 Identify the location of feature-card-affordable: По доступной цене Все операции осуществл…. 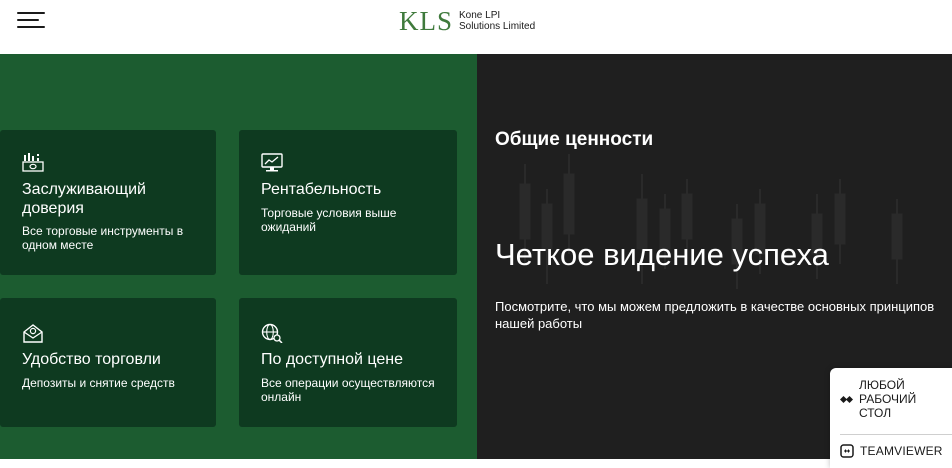
(348, 362).